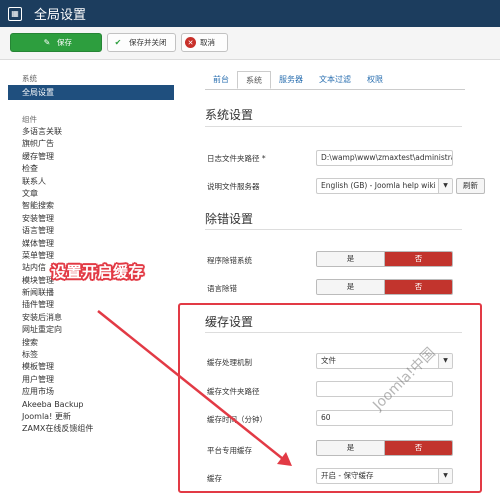 The image size is (500, 498). I want to click on page-title: 全局设置, so click(60, 15).